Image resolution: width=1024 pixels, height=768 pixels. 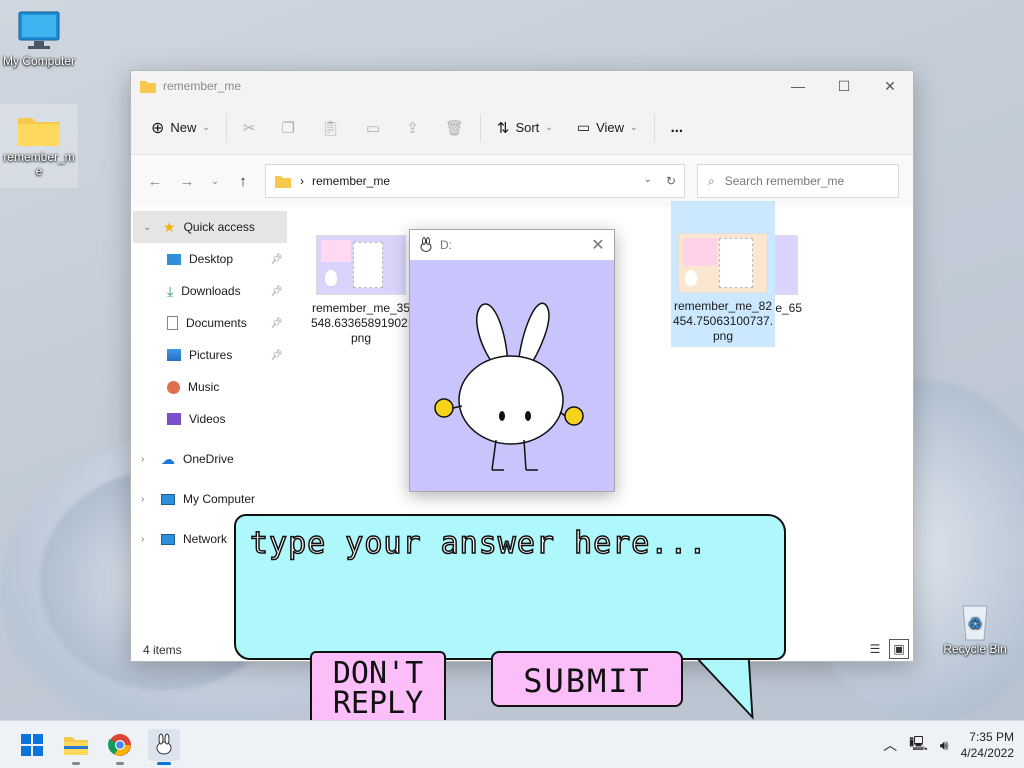 What do you see at coordinates (155, 181) in the screenshot?
I see `back-arrow-icon: ←` at bounding box center [155, 181].